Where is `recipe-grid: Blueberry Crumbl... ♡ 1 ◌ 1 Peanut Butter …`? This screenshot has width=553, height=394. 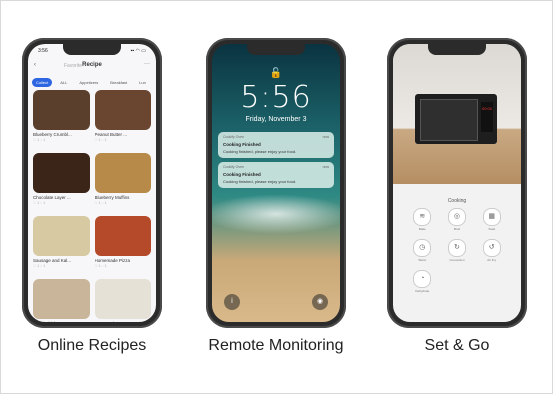
recipe-grid: Blueberry Crumbl... ♡ 1 ◌ 1 Peanut Butter … is located at coordinates (92, 206).